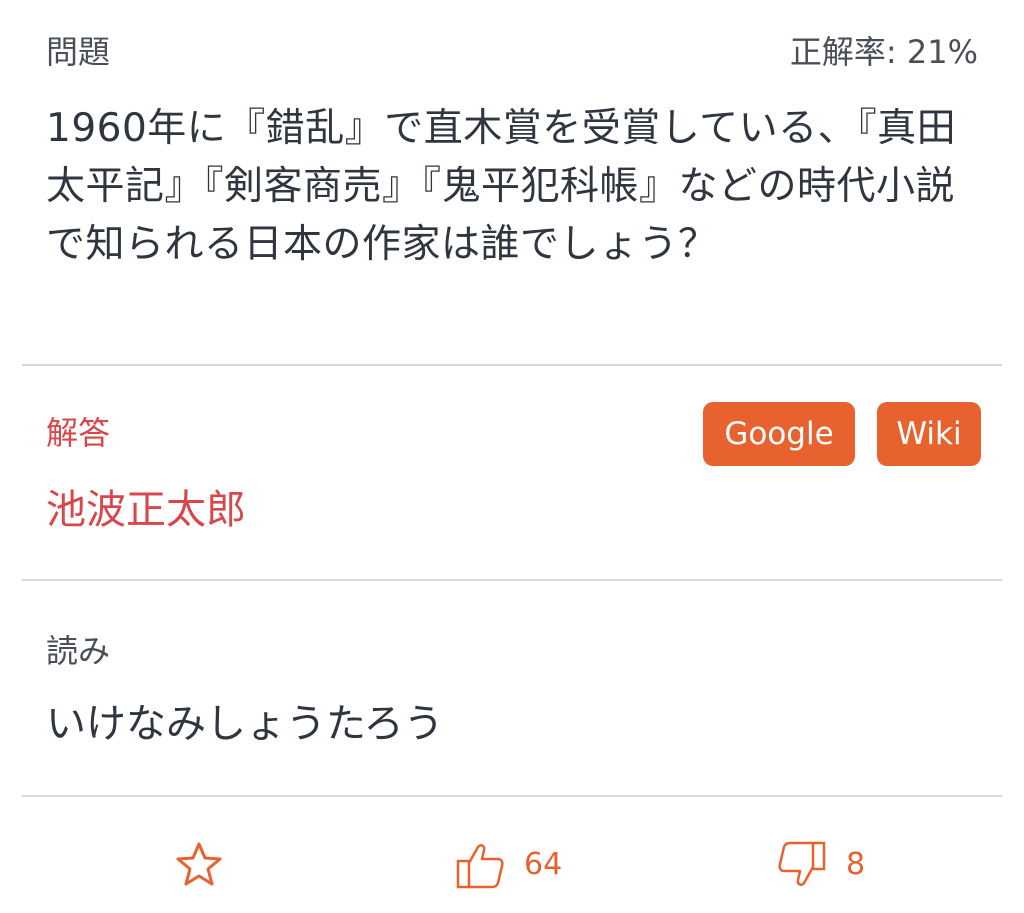 Image resolution: width=1024 pixels, height=913 pixels. I want to click on question-label: 問題, so click(78, 52).